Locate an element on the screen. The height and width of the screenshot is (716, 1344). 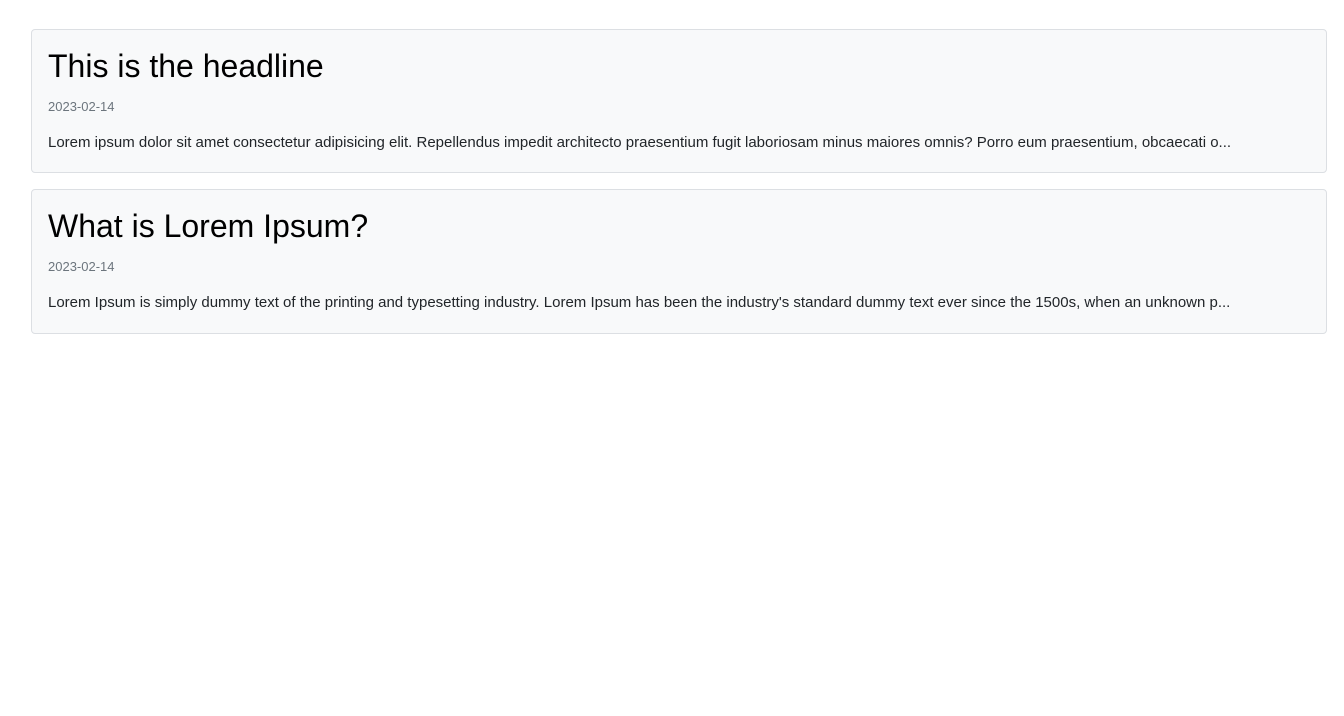
post-title: What is Lorem Ipsum? is located at coordinates (679, 226).